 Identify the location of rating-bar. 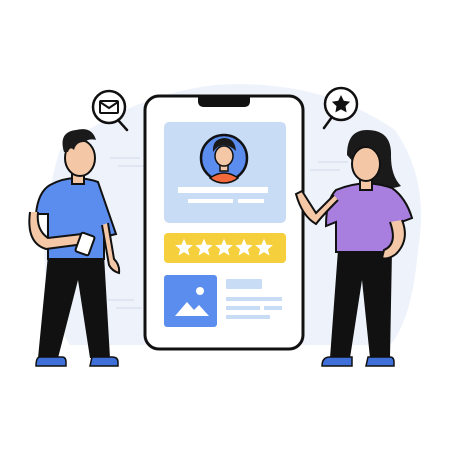
(225, 248).